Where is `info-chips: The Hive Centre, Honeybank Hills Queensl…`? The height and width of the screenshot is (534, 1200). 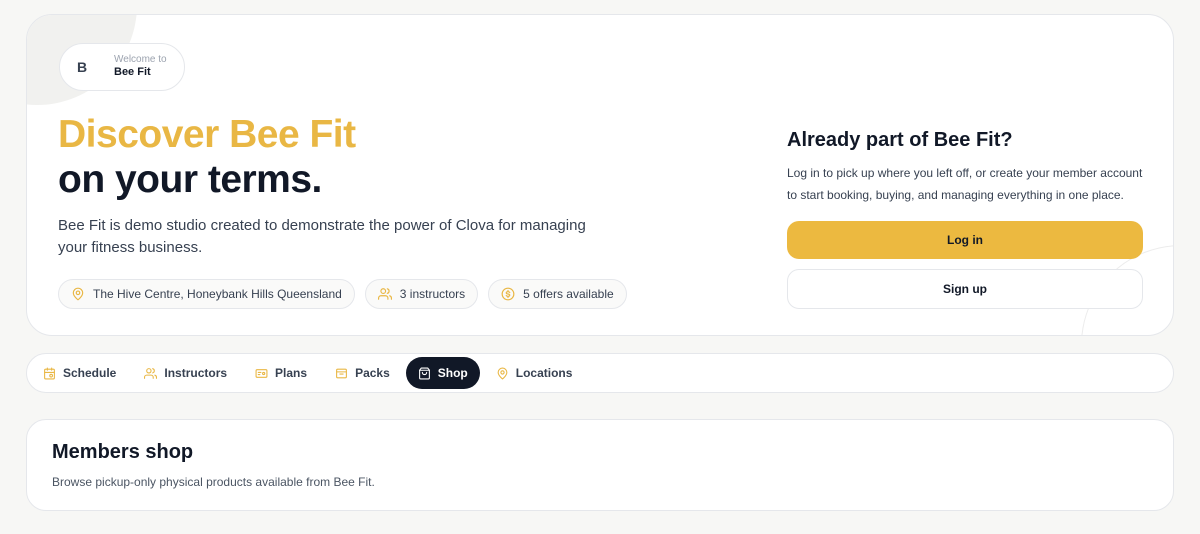
info-chips: The Hive Centre, Honeybank Hills Queensl… is located at coordinates (342, 294).